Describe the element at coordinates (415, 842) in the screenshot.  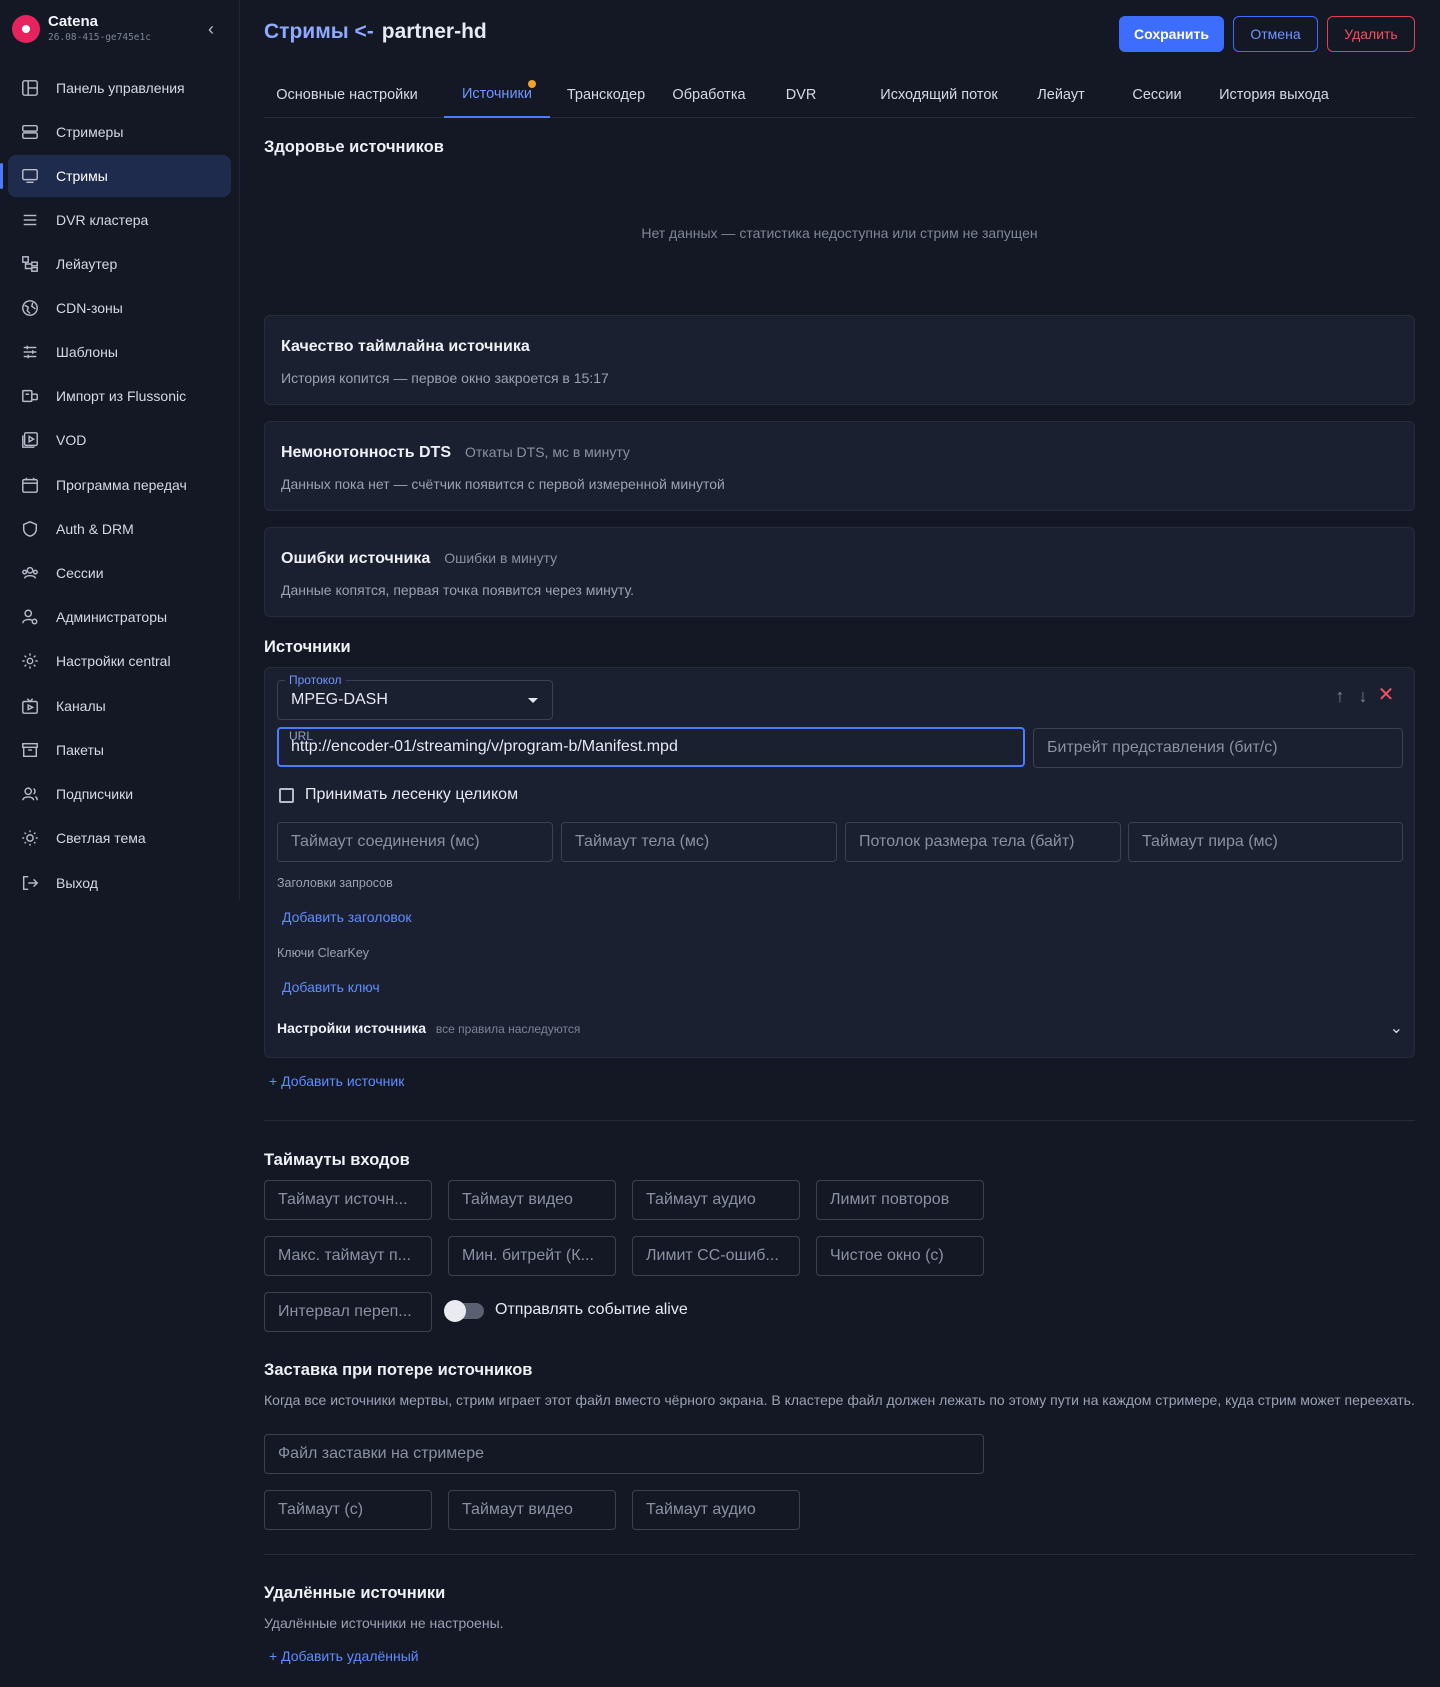
I see `connect-timeout-input: Таймаут соединения (мс)` at that location.